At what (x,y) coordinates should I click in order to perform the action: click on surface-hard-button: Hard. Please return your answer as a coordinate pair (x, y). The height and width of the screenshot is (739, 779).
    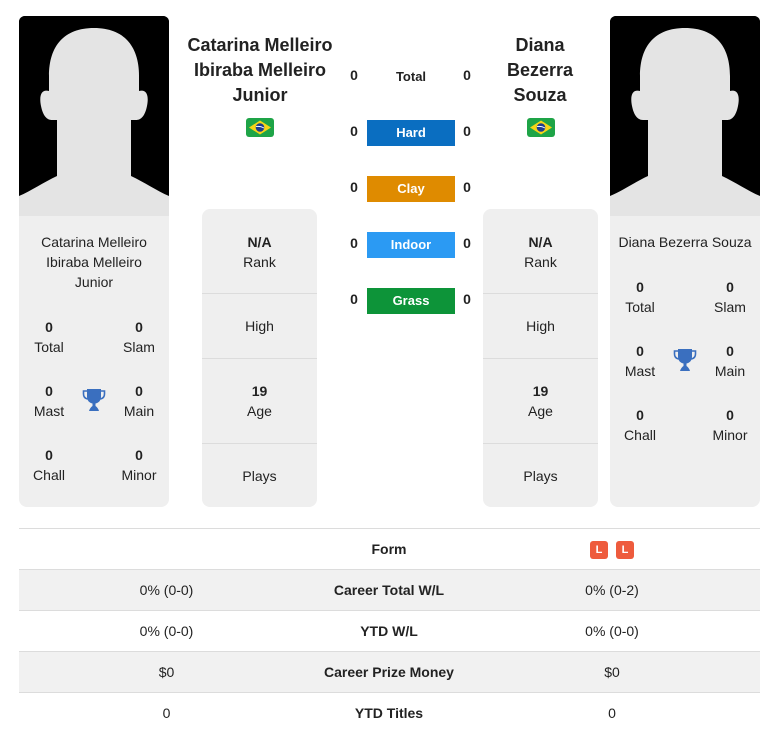
    Looking at the image, I should click on (411, 133).